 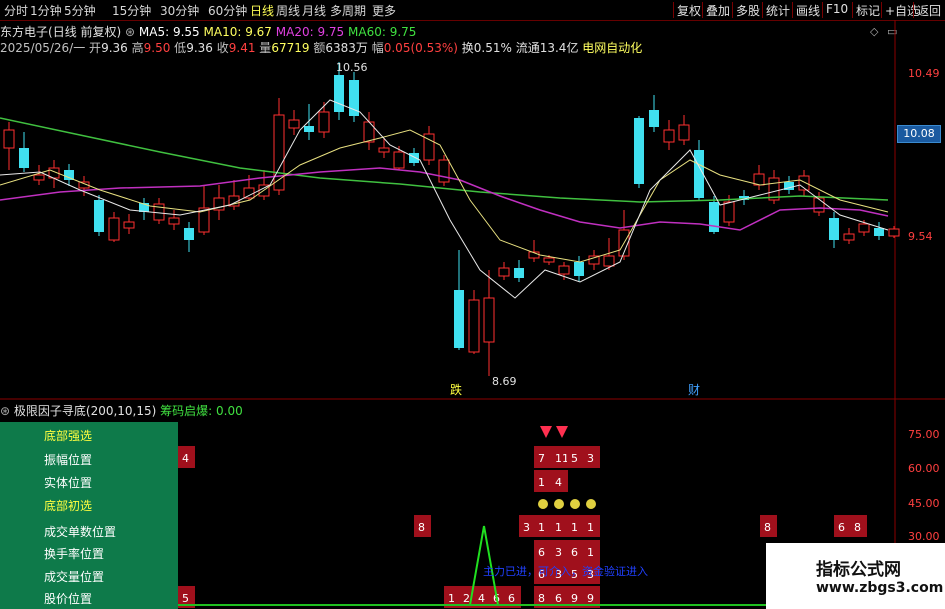 I want to click on price-axis-top: 10.49, so click(x=924, y=73).